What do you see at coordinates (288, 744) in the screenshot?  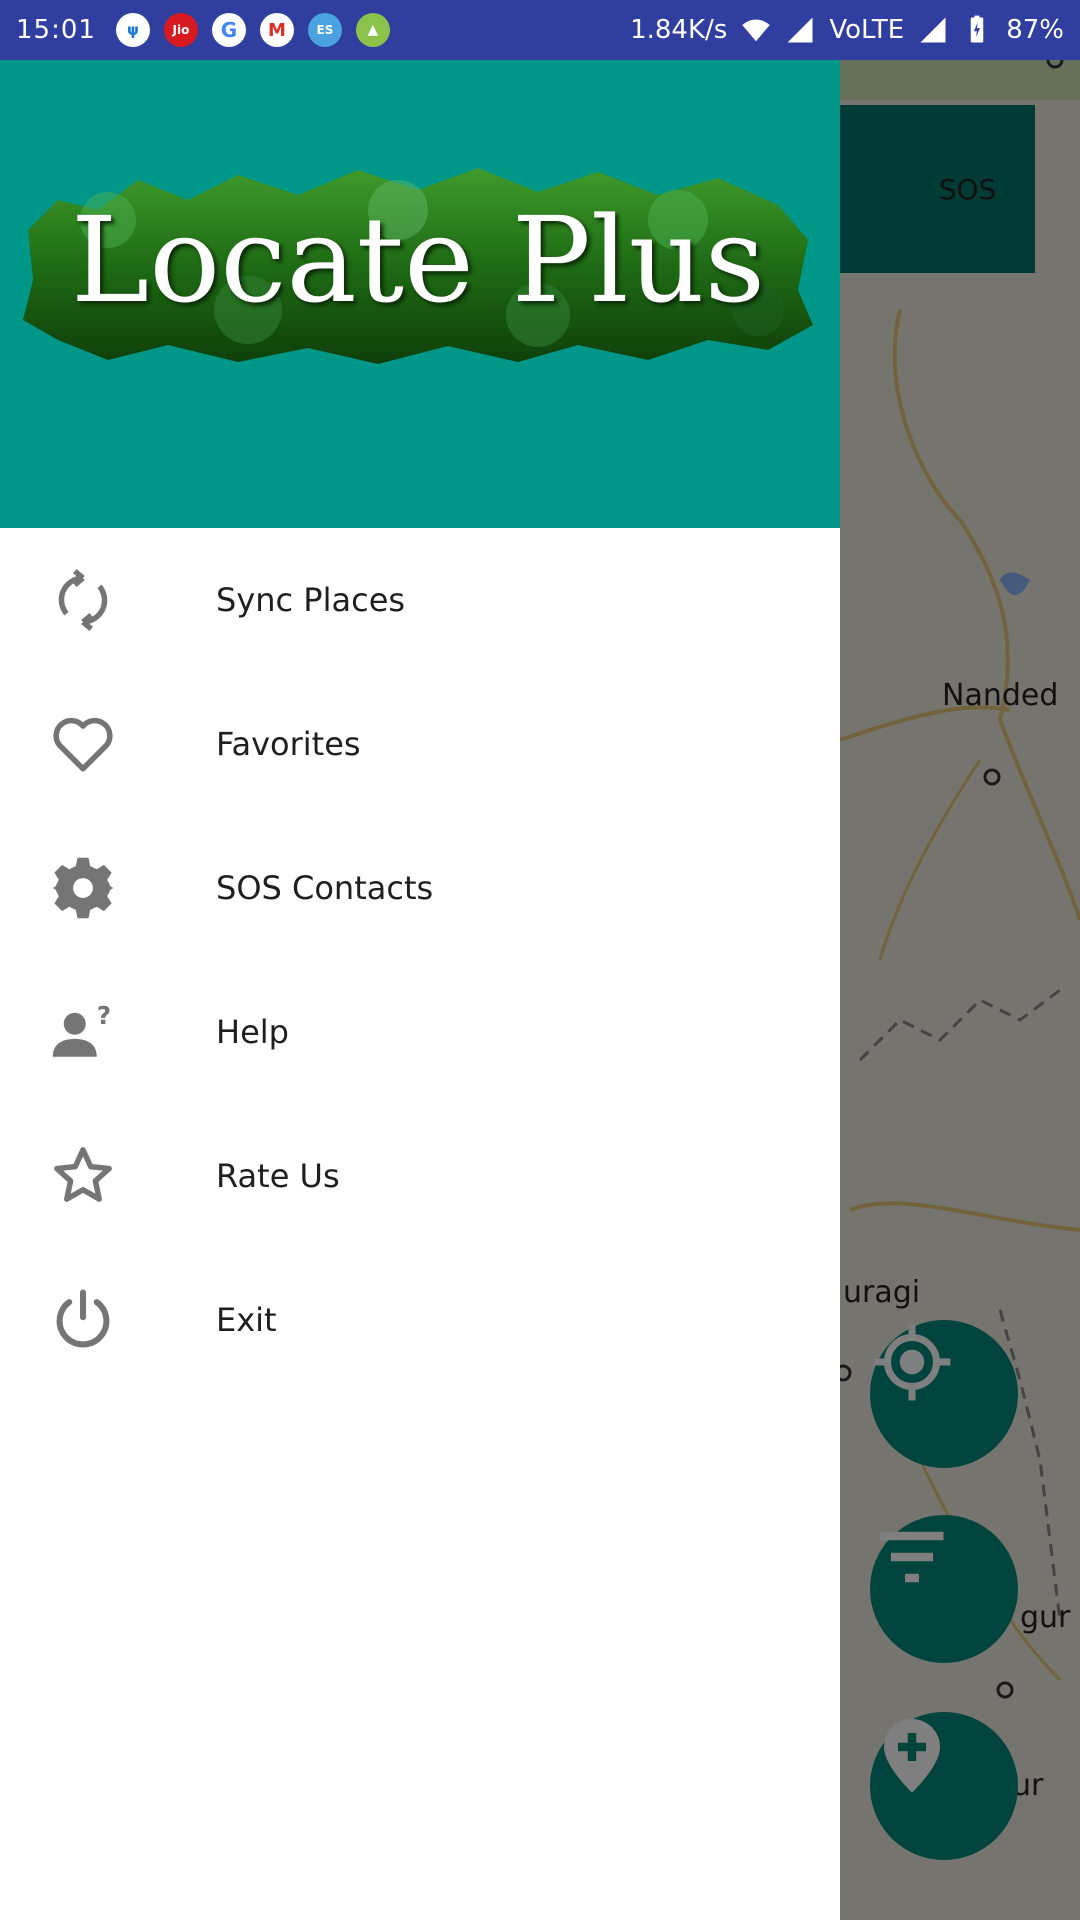 I see `menu-label-favorites: Favorites` at bounding box center [288, 744].